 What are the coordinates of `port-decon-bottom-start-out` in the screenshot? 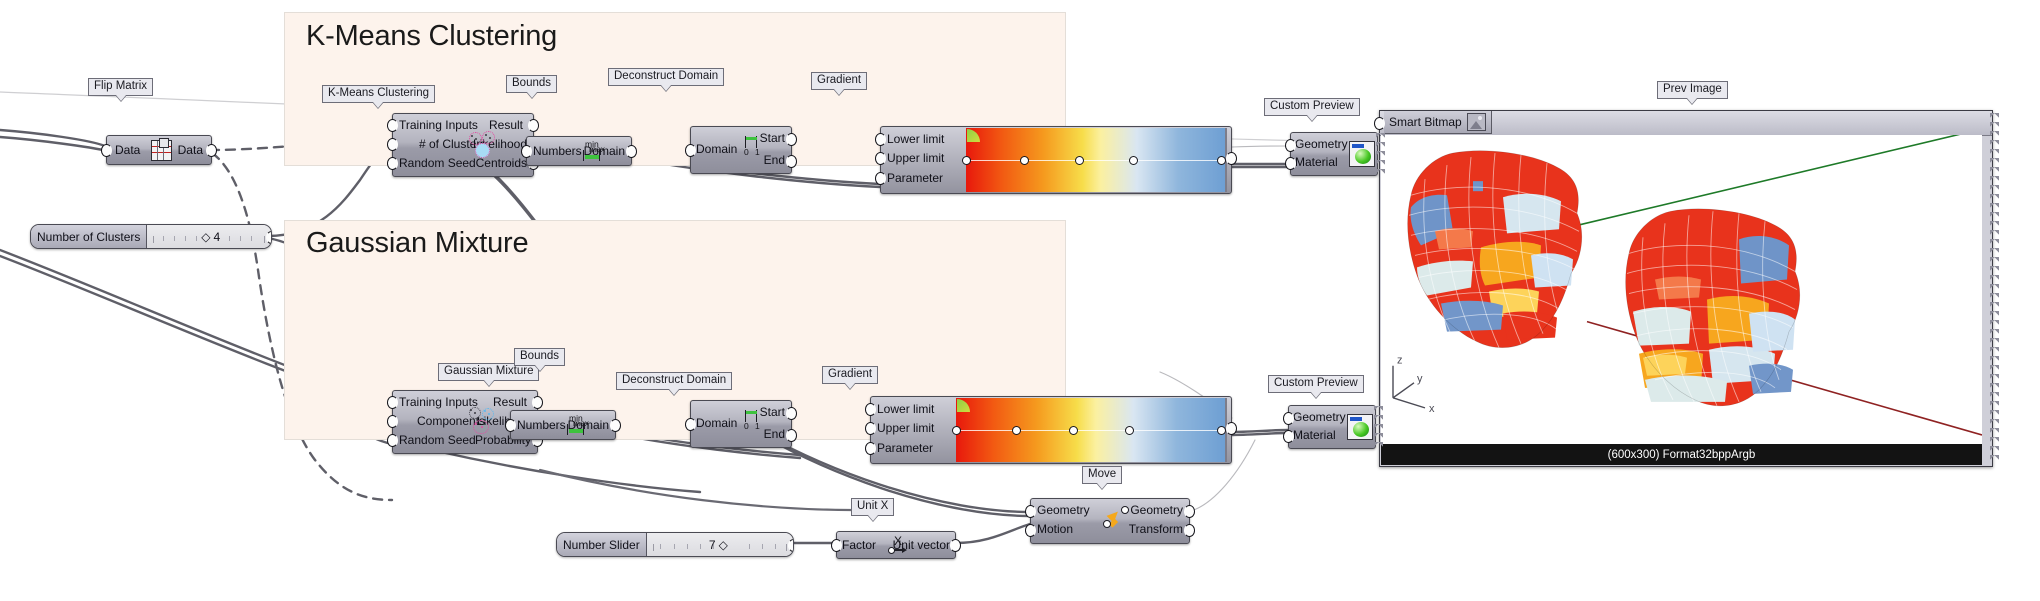 It's located at (791, 413).